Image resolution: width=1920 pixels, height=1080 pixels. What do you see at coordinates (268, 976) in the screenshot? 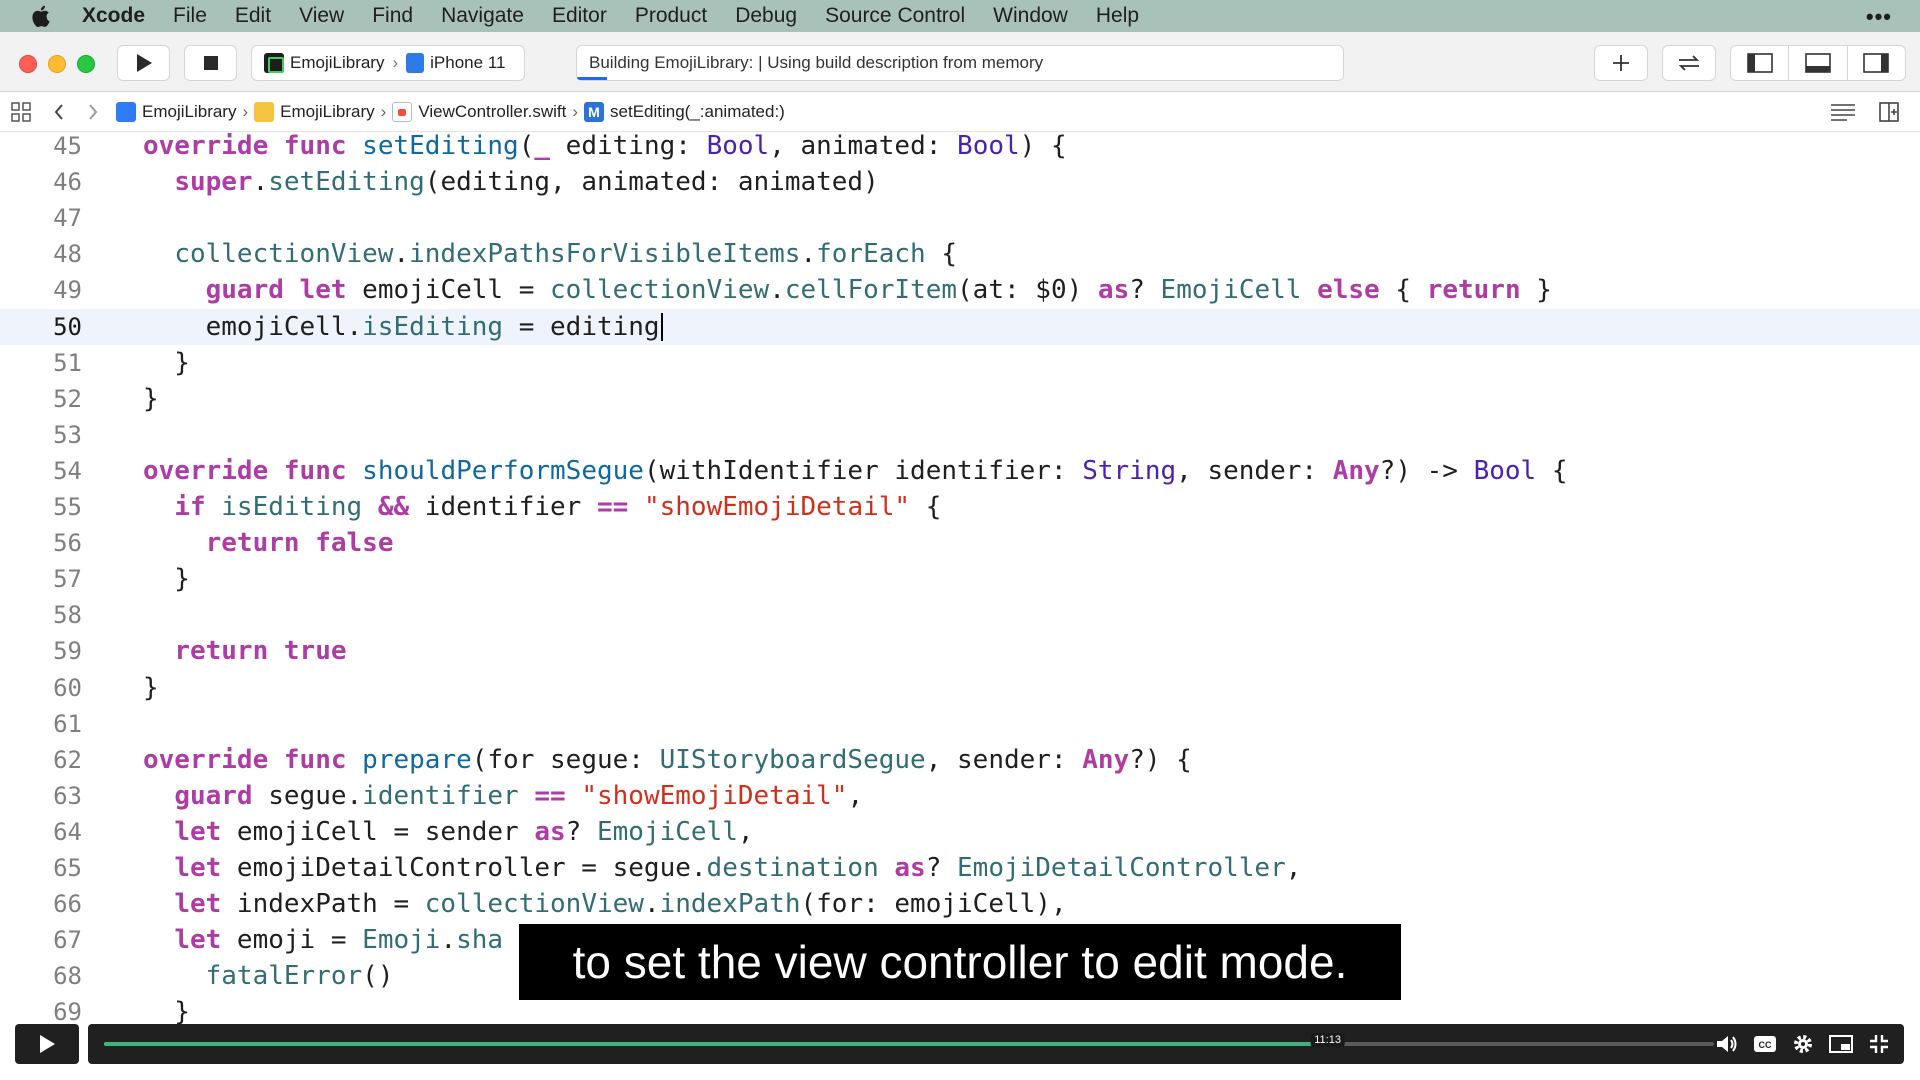
I see `code-text: fatalError()` at bounding box center [268, 976].